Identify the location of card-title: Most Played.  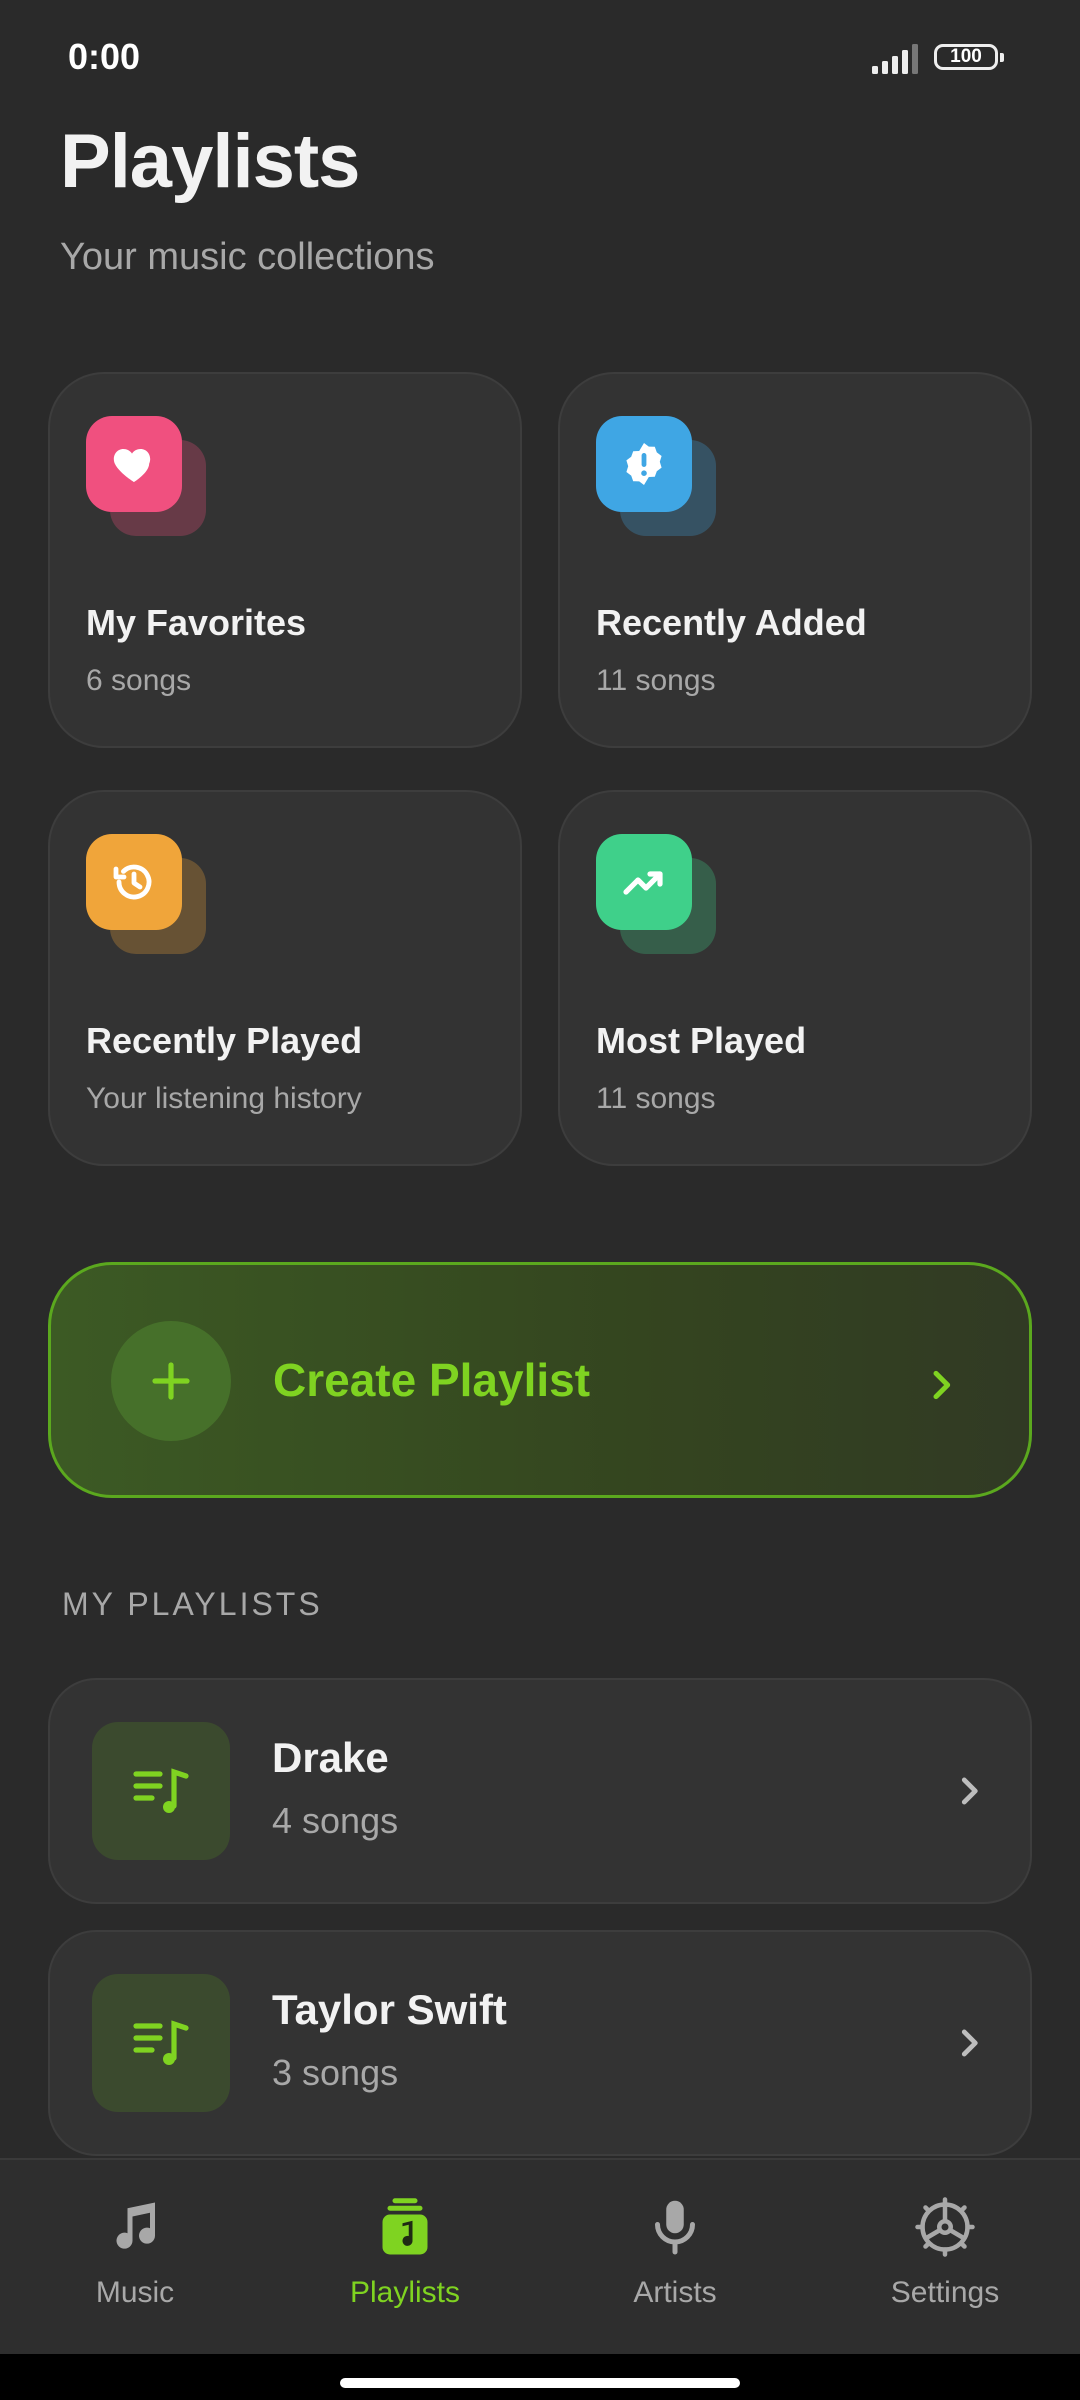
(701, 1040).